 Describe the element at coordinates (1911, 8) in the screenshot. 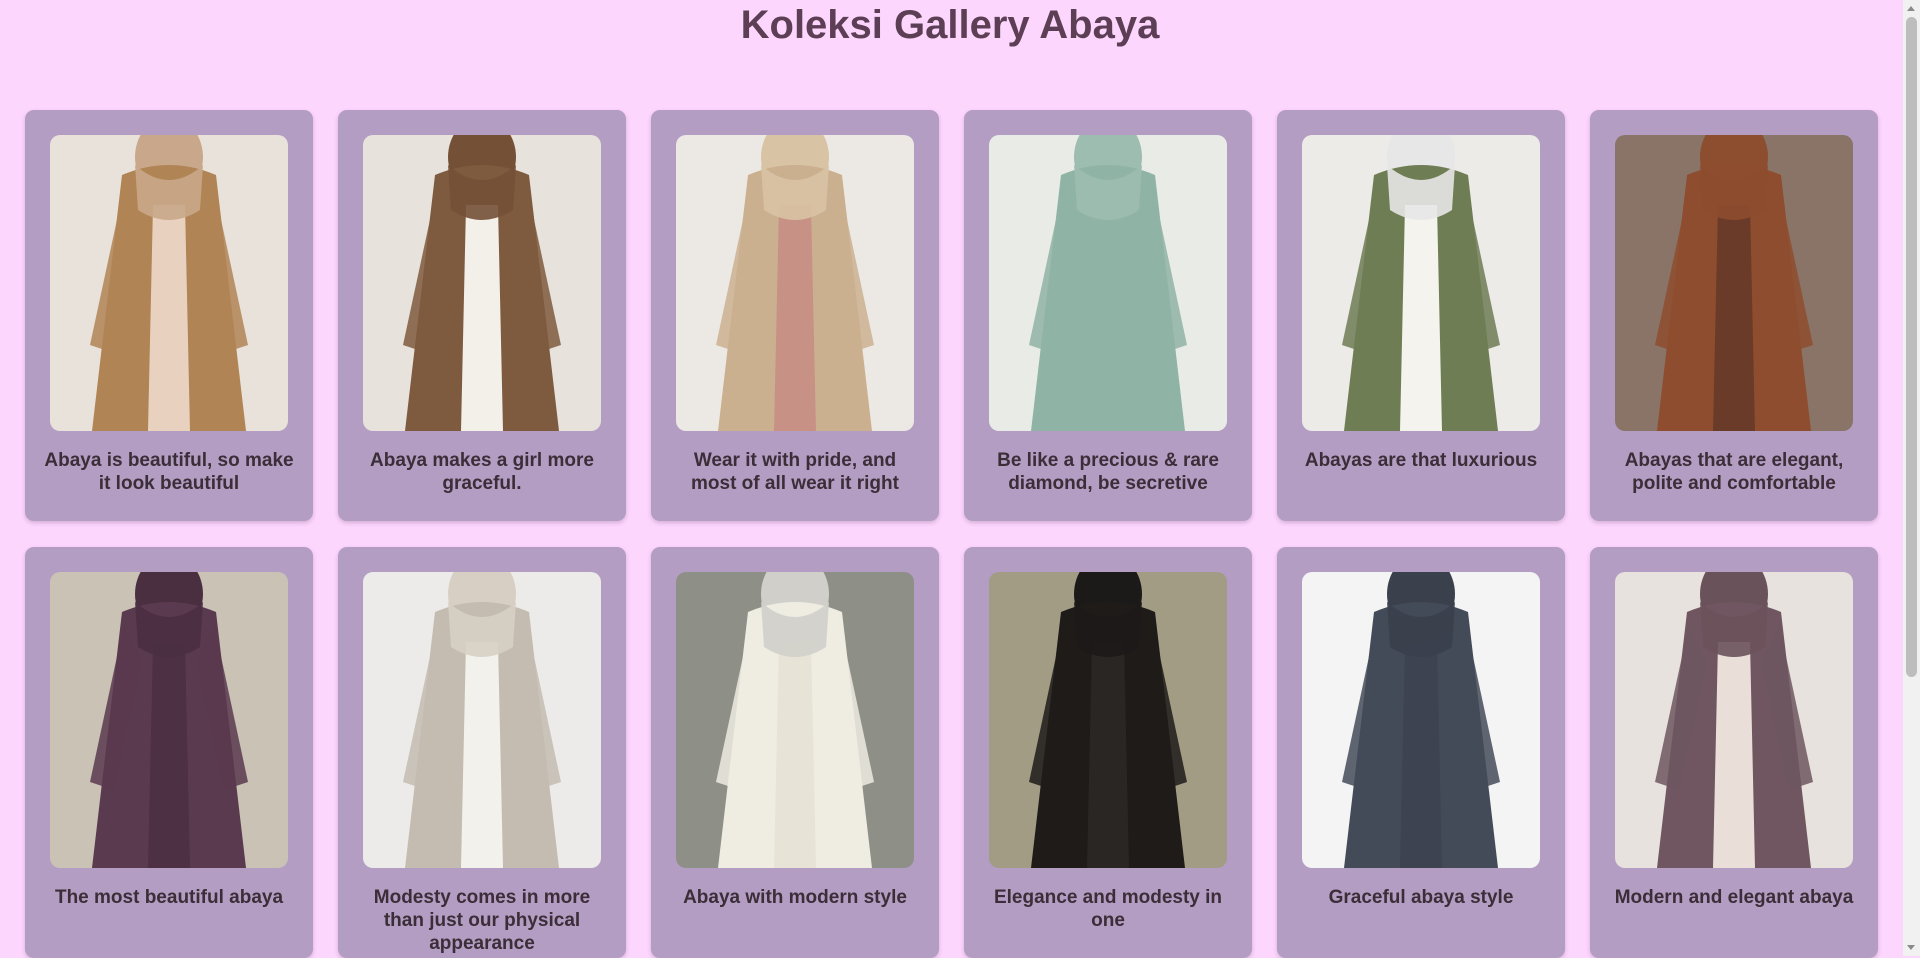

I see `scroll-up-arrow-icon` at that location.